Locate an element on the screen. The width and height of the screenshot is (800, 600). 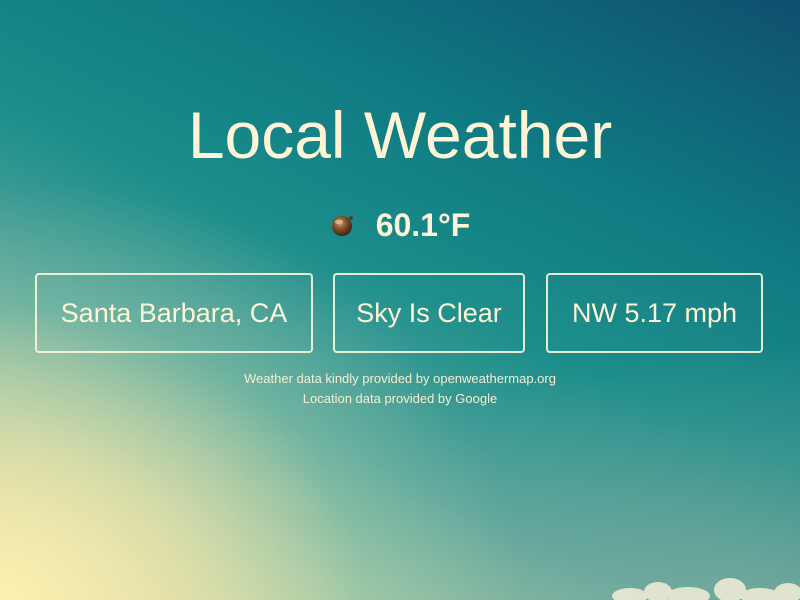
clouds-decoration is located at coordinates (706, 589).